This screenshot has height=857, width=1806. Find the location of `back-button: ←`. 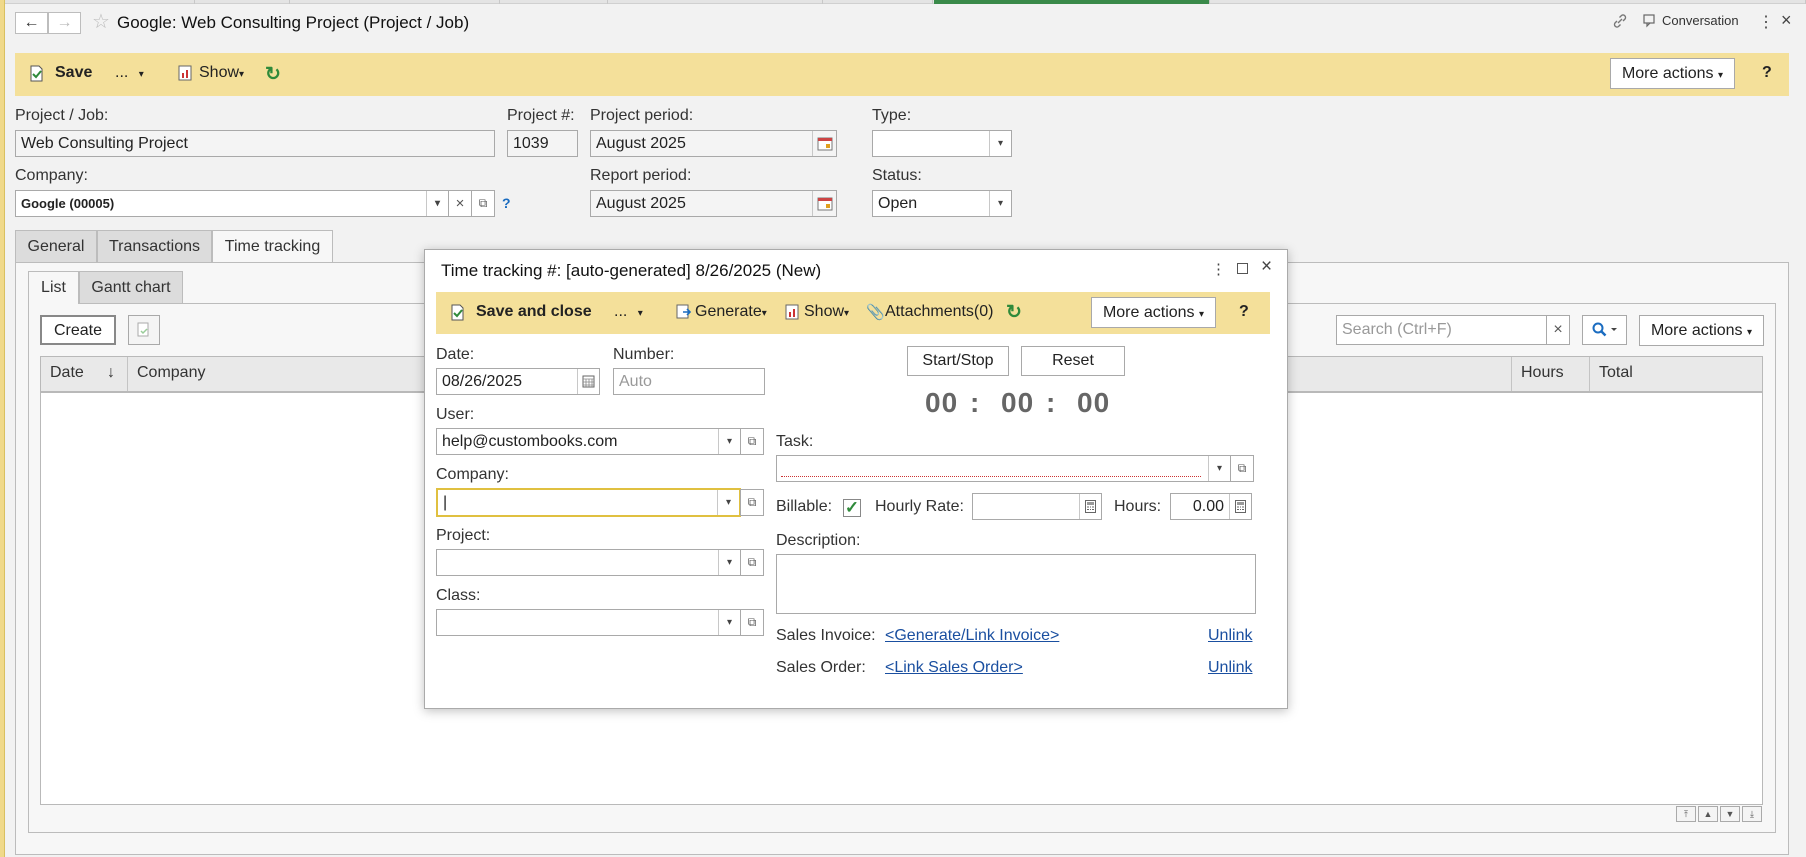

back-button: ← is located at coordinates (31, 23).